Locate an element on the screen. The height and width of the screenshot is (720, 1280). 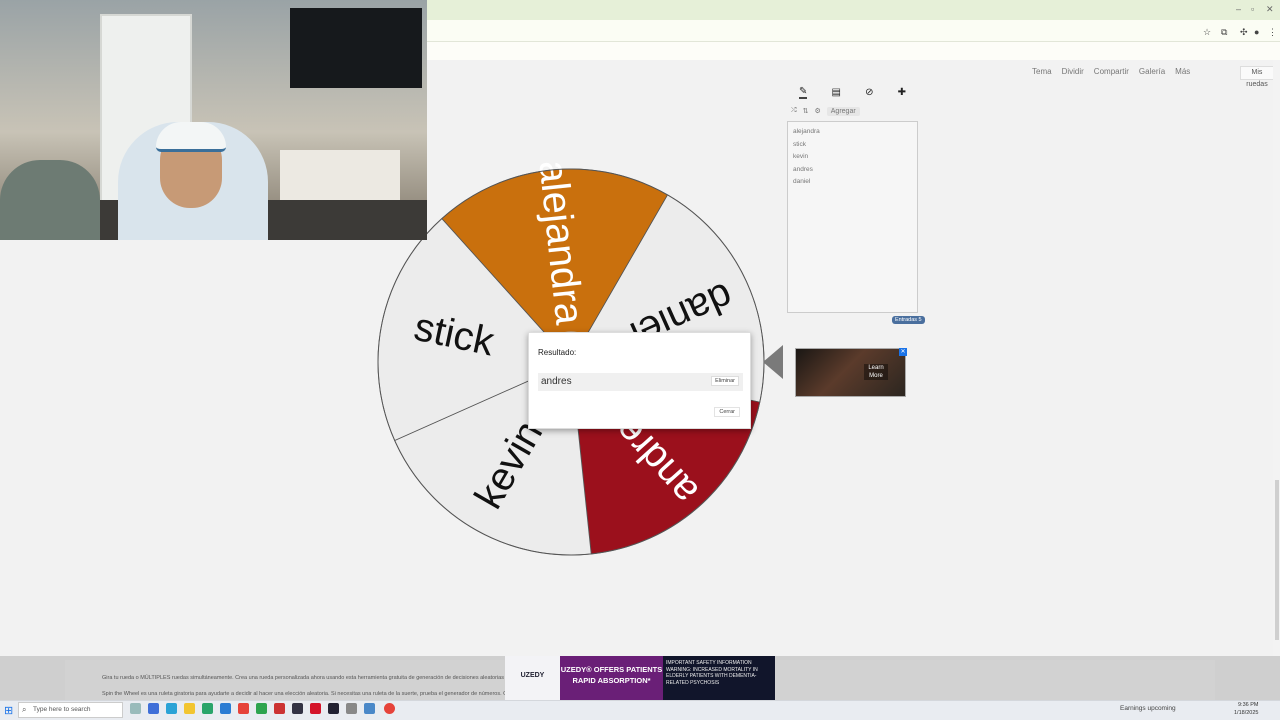
taskbar-clock: 9:36 PM 1/18/2025 is located at coordinates (1246, 709).